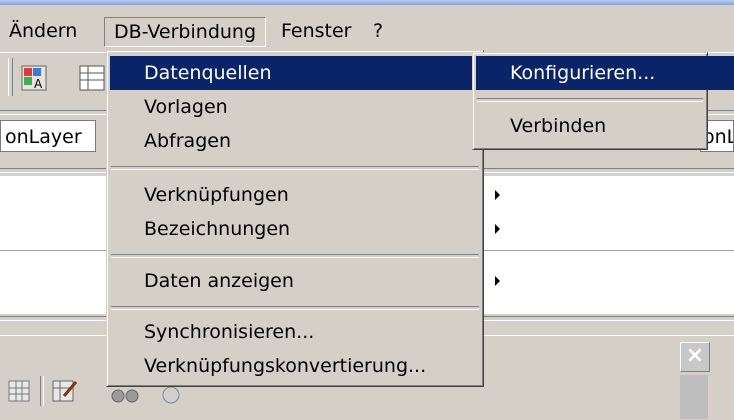  Describe the element at coordinates (38, 84) in the screenshot. I see `svg-text: A` at that location.